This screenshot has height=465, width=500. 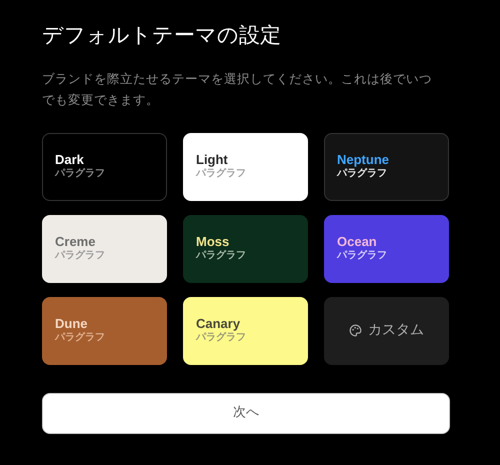 I want to click on theme-card: Light パラグラフ, so click(x=245, y=166).